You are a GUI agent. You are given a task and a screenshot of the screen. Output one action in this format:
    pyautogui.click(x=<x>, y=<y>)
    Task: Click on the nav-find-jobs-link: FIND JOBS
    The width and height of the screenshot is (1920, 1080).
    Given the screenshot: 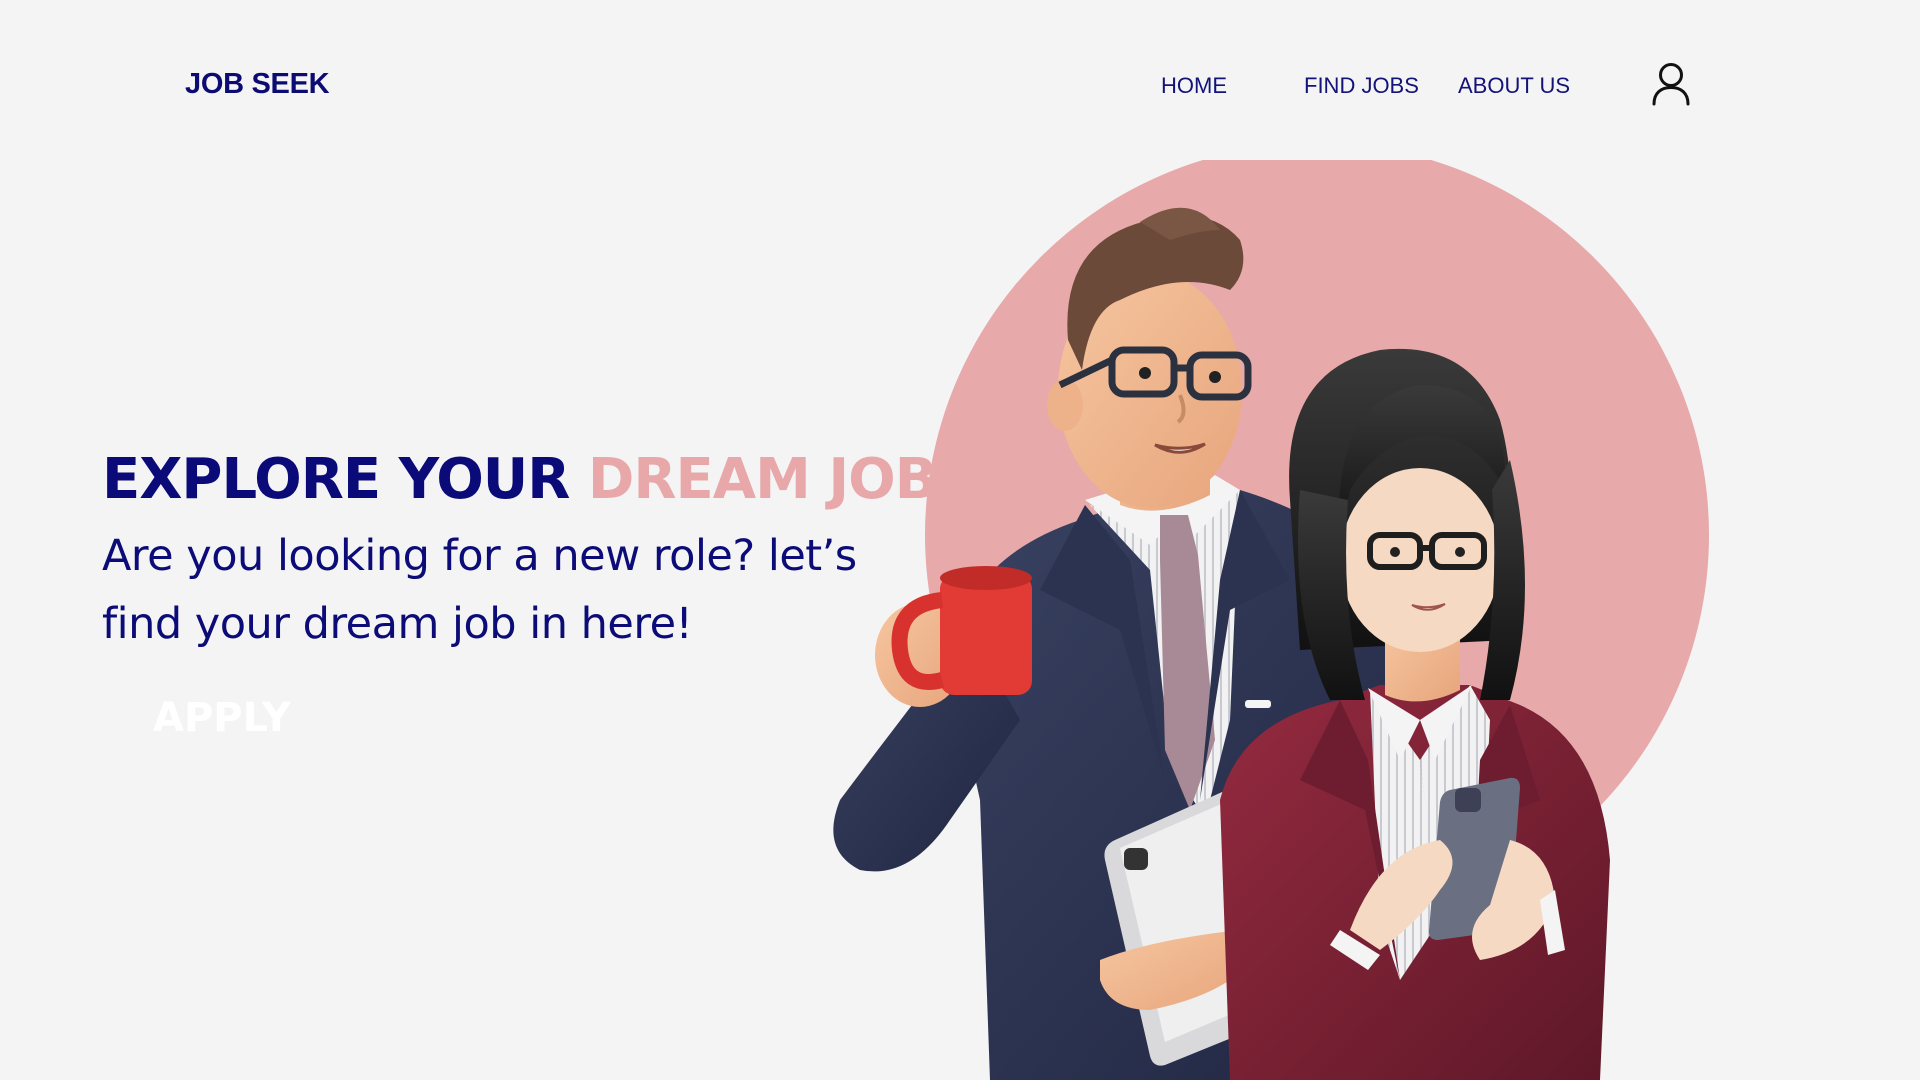 What is the action you would take?
    pyautogui.click(x=1361, y=86)
    